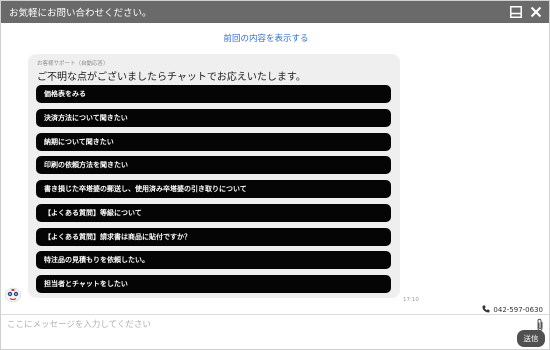 This screenshot has width=550, height=350. I want to click on option-custom-estimate: 特注品の見積もりを依頼したい。, so click(213, 260).